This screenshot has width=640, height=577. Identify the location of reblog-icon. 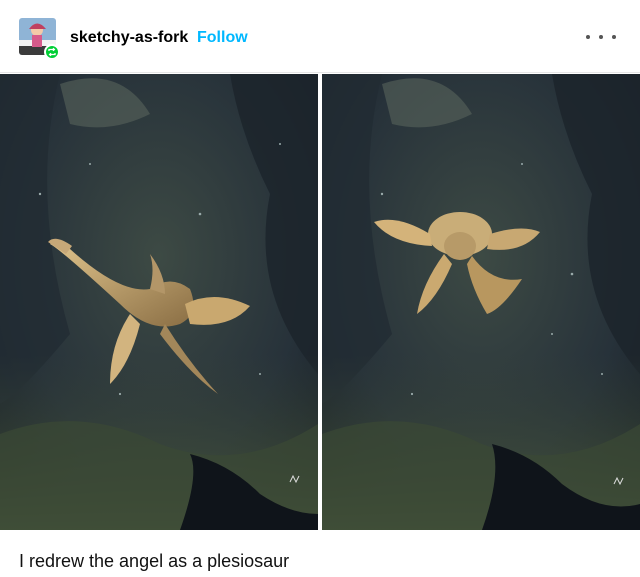
(52, 52).